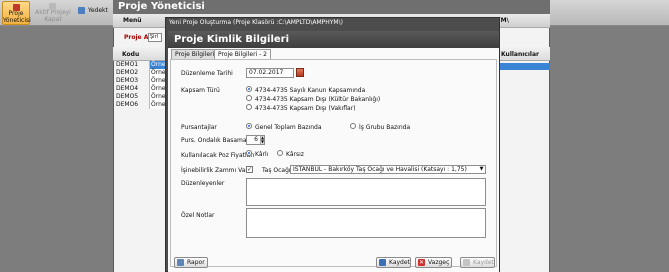 The height and width of the screenshot is (272, 669). Describe the element at coordinates (130, 54) in the screenshot. I see `column-header-kodu: Kodu` at that location.